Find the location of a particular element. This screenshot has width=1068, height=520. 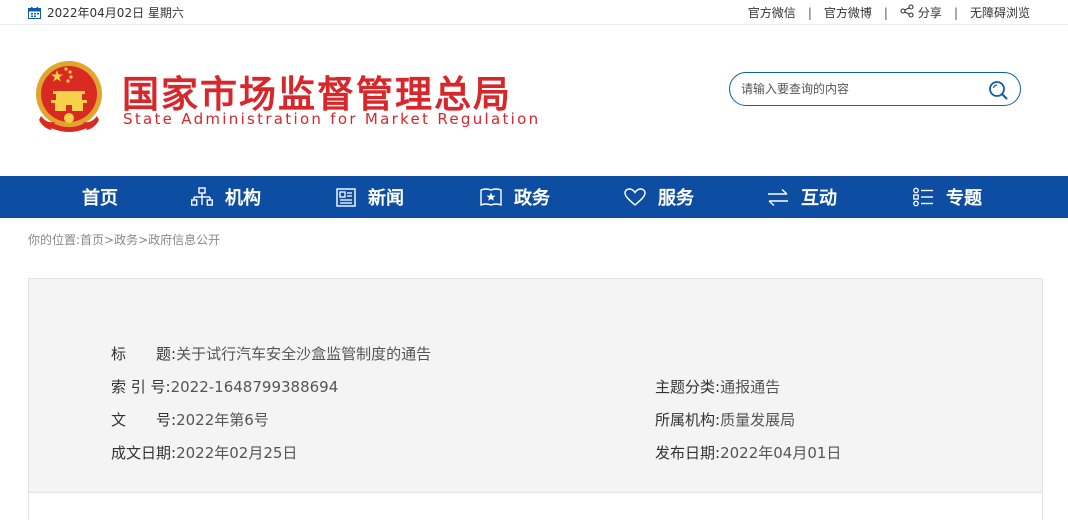

breadcrumb: 你的位置:首页>政务>政府信息公开 is located at coordinates (124, 239).